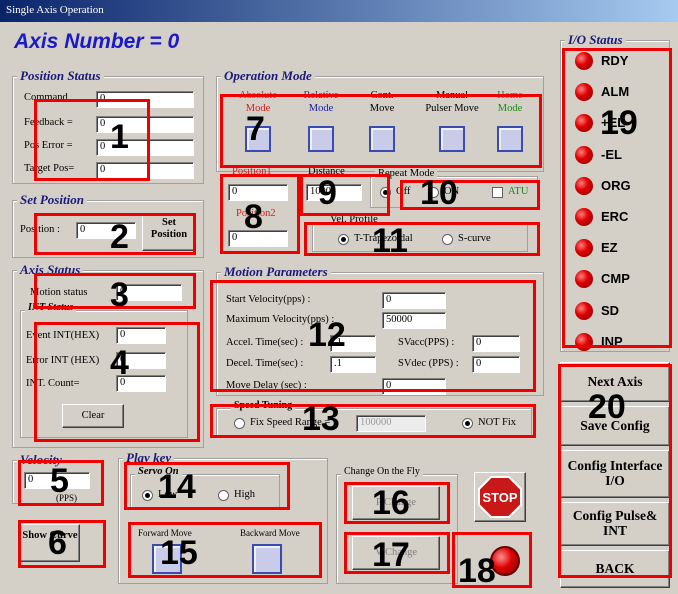  I want to click on change-on-fly-title: Change On the Fly, so click(382, 471).